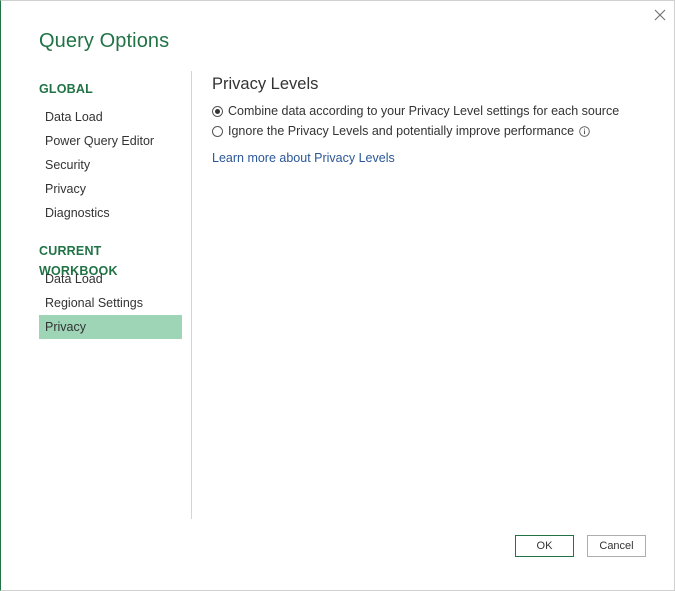  I want to click on close-icon, so click(660, 15).